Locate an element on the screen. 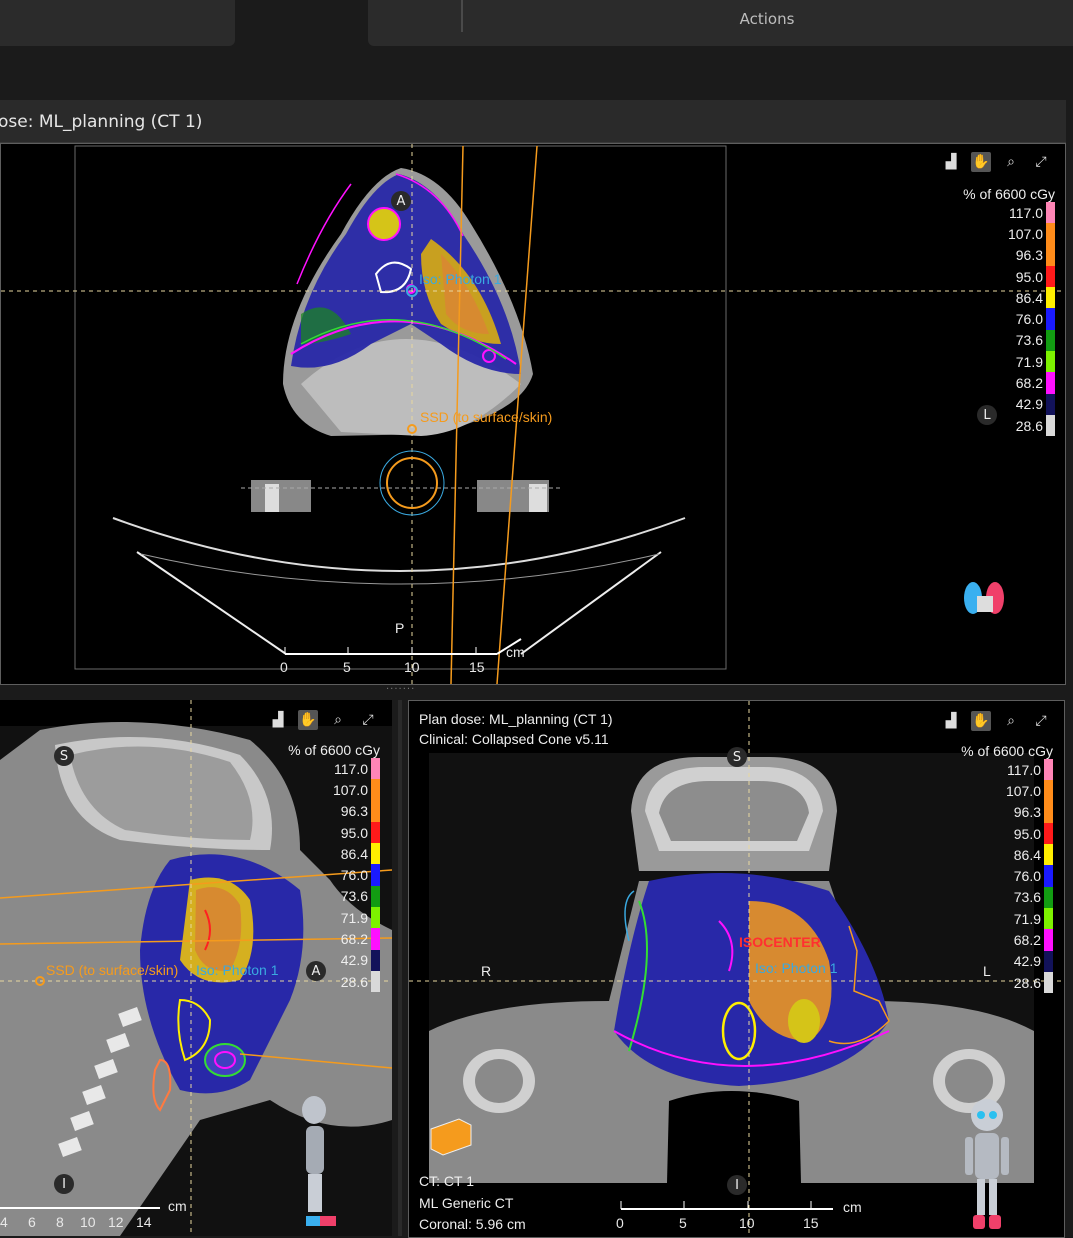 The image size is (1073, 1238). actions-menu: Actions is located at coordinates (767, 19).